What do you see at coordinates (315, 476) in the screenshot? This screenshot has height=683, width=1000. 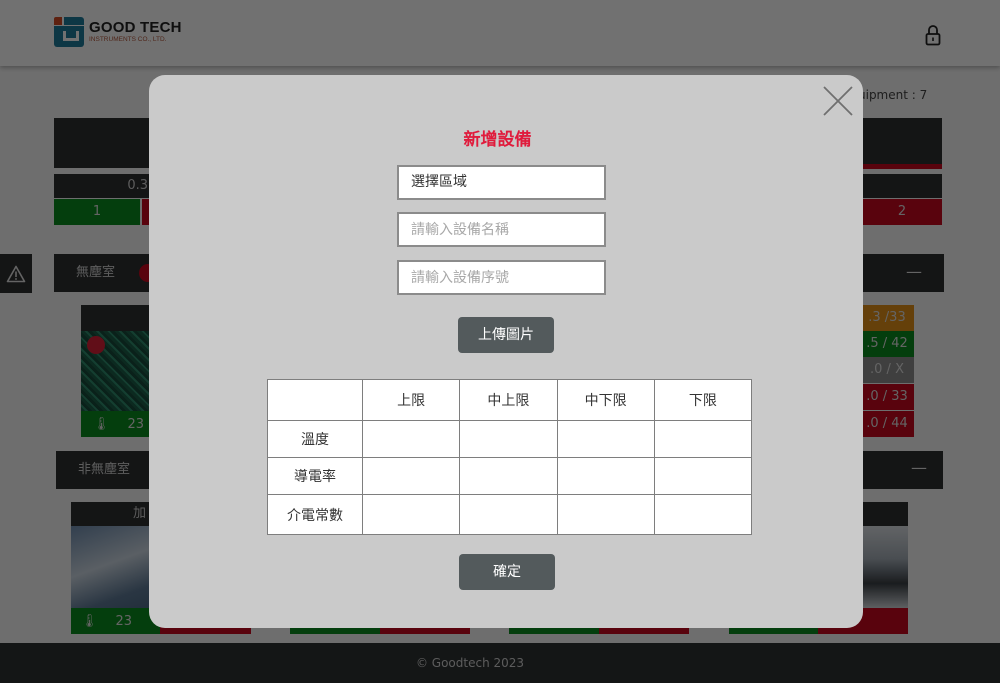 I see `row-label-conductivity: 導電率` at bounding box center [315, 476].